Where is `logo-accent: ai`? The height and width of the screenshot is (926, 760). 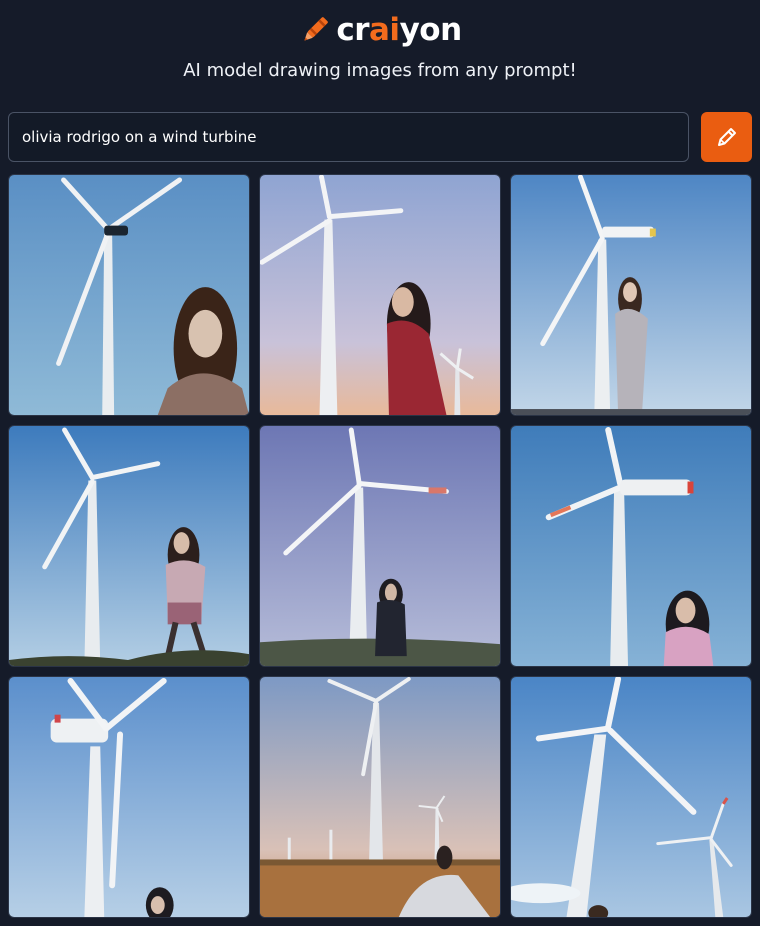
logo-accent: ai is located at coordinates (384, 30).